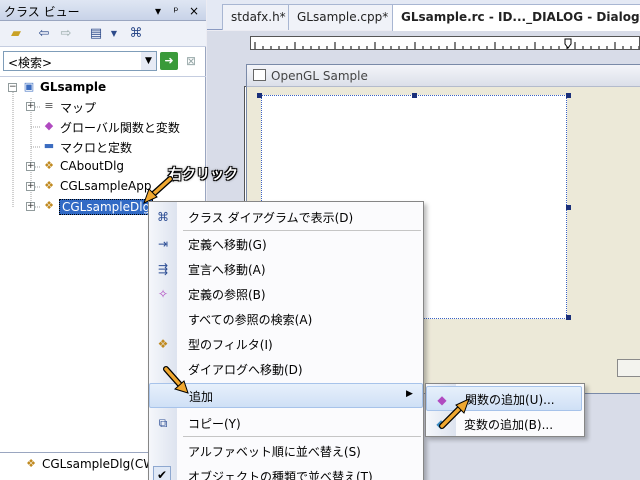 This screenshot has width=640, height=480. I want to click on menu-item-label: クラス ダイアグラムで表示(D), so click(271, 218).